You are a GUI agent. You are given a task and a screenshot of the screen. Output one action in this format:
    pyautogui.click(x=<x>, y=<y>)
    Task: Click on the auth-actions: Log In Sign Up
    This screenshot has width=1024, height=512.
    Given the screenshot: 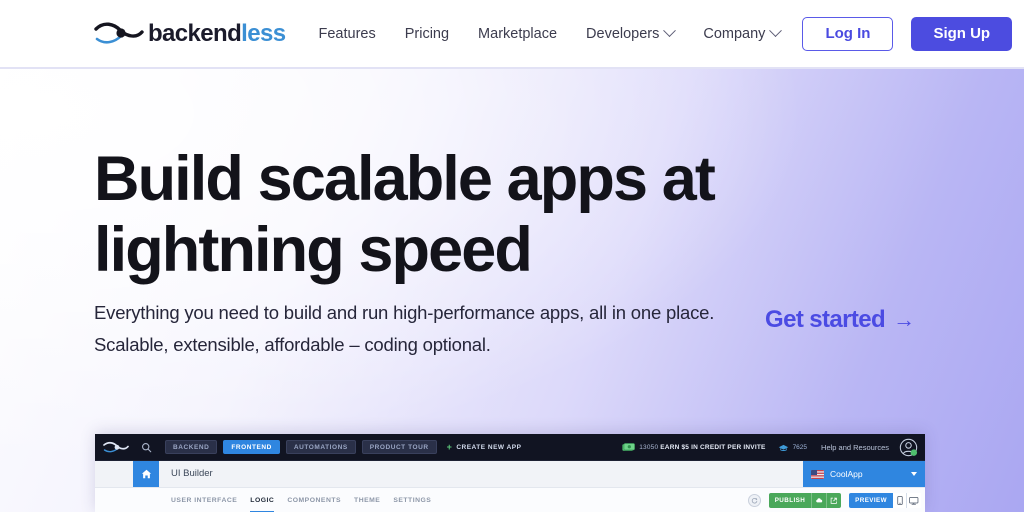 What is the action you would take?
    pyautogui.click(x=907, y=33)
    